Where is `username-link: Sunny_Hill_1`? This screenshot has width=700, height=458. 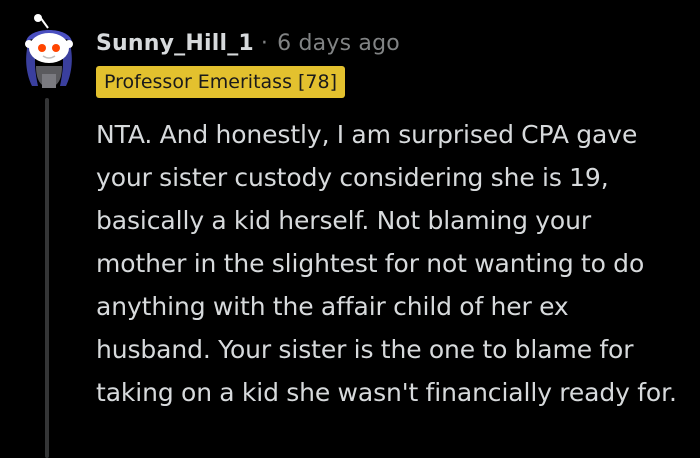 username-link: Sunny_Hill_1 is located at coordinates (175, 43).